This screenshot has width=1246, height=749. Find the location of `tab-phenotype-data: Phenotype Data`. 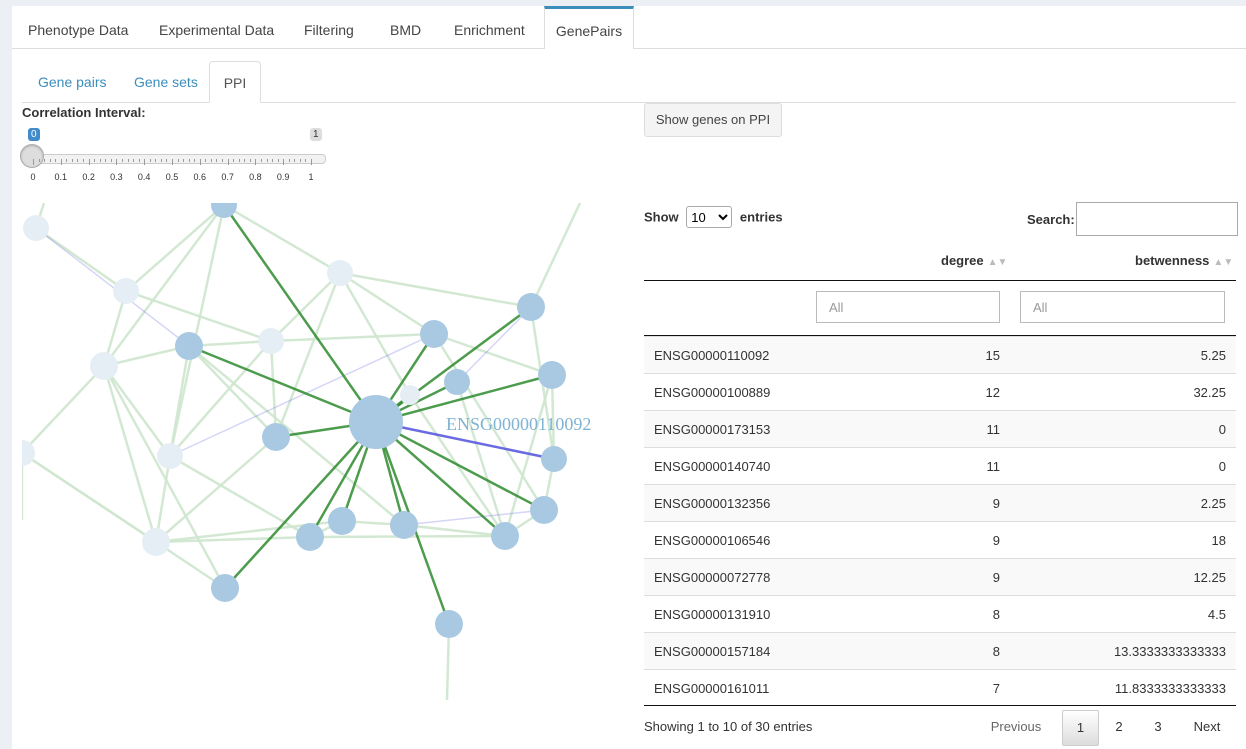

tab-phenotype-data: Phenotype Data is located at coordinates (78, 27).